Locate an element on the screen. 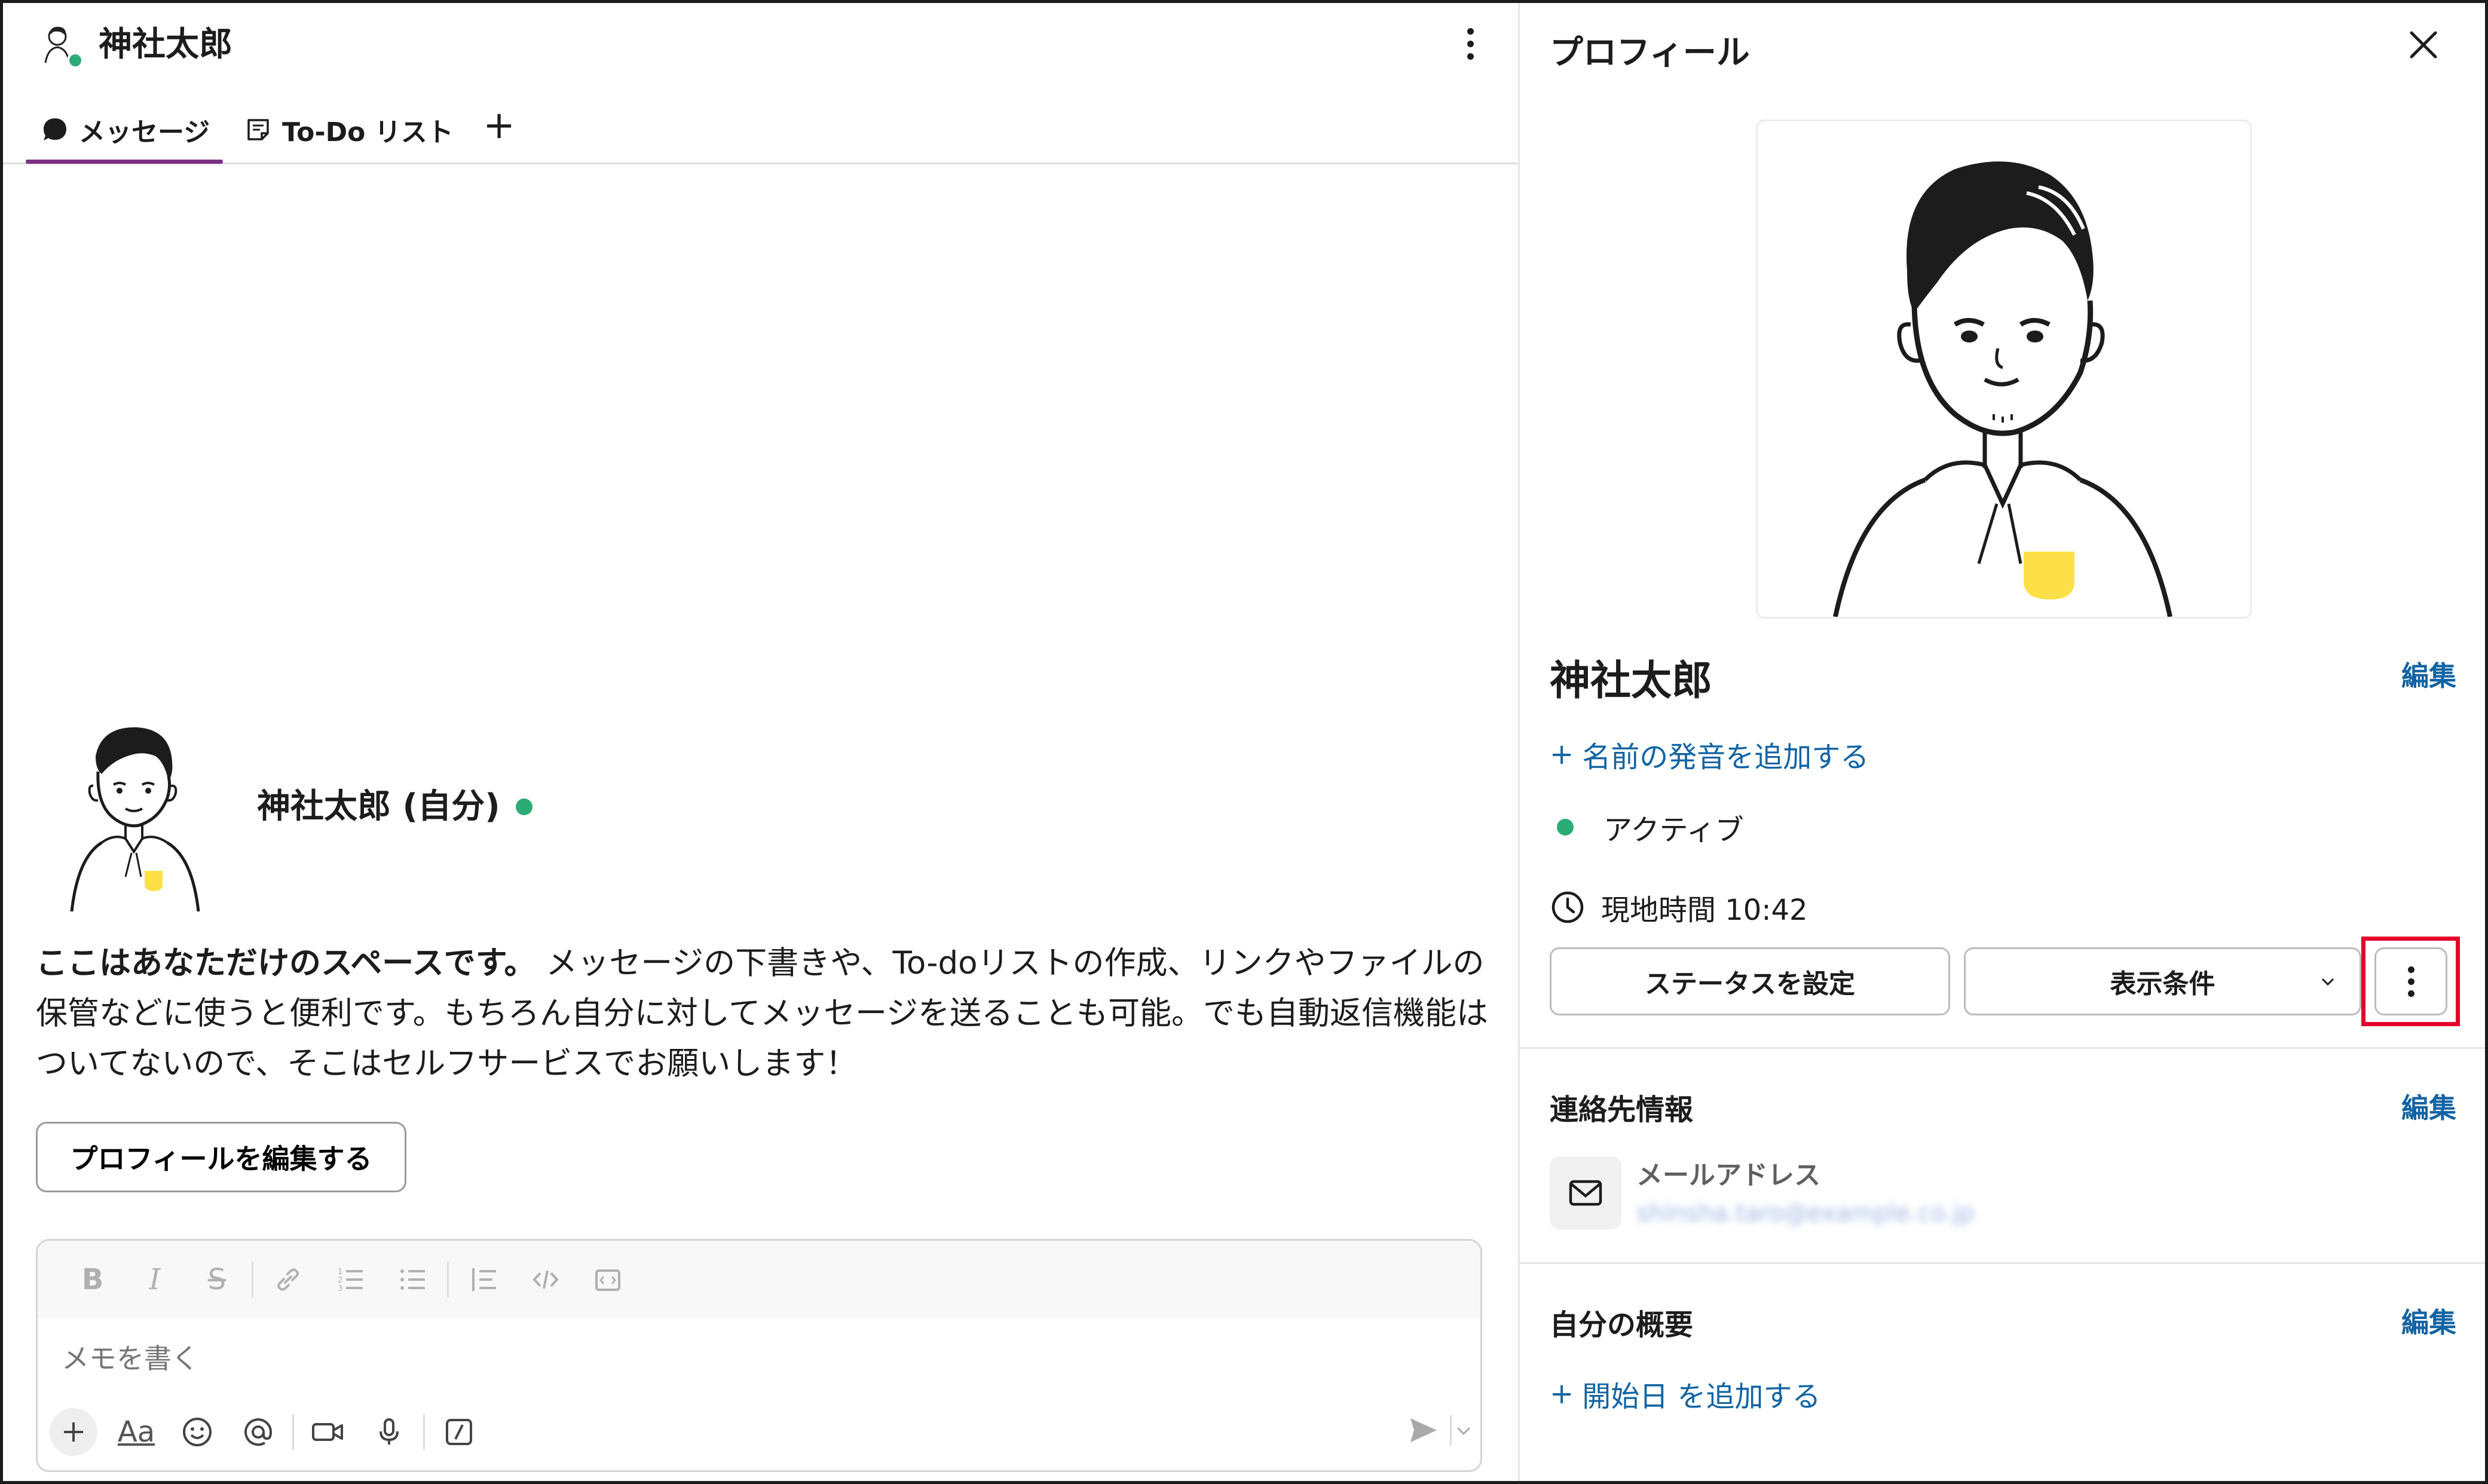 The height and width of the screenshot is (1484, 2488). mail-icon-container is located at coordinates (1585, 1192).